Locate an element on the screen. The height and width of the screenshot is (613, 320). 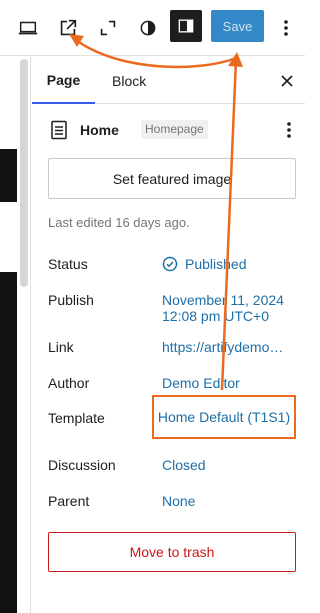
discussion-label: Discussion is located at coordinates (82, 465).